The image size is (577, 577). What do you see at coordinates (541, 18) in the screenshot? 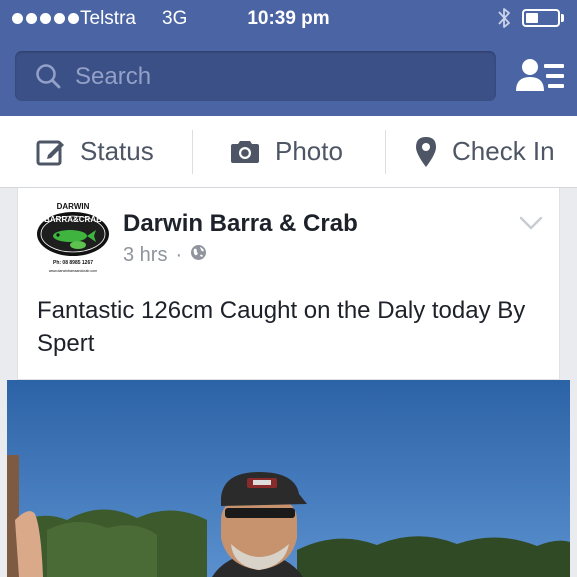
I see `battery-icon` at bounding box center [541, 18].